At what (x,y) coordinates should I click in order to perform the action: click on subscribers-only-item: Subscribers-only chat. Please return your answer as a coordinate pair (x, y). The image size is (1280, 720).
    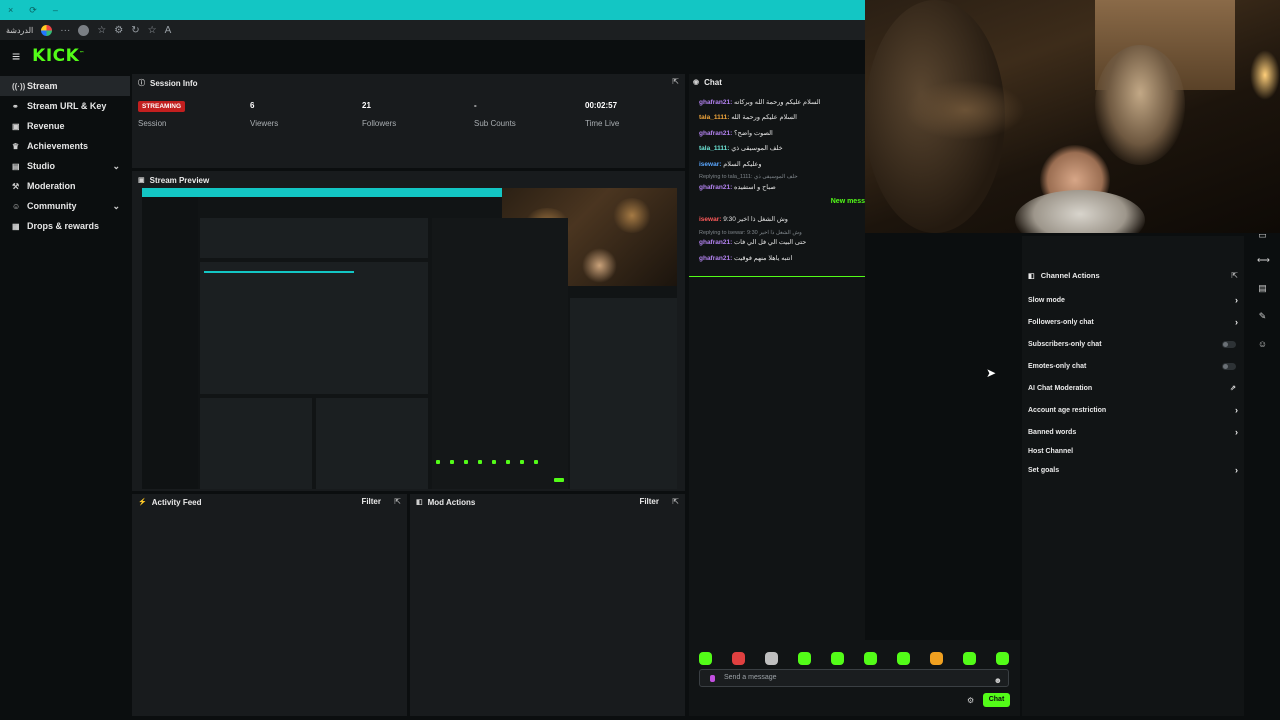
    Looking at the image, I should click on (1133, 344).